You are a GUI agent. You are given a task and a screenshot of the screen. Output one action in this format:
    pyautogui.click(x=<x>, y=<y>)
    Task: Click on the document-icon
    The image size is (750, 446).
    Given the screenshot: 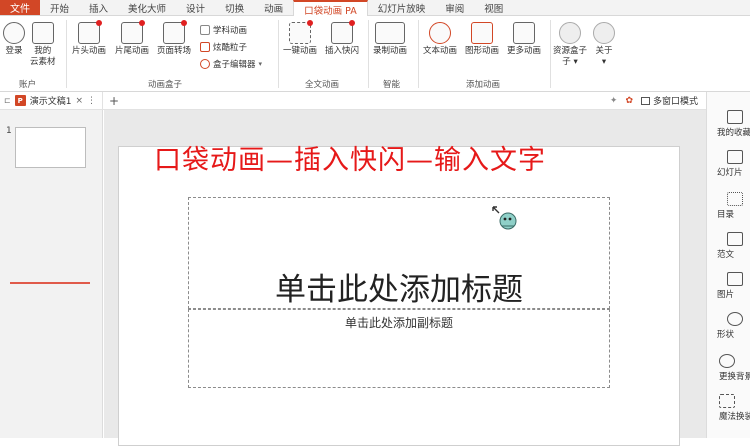 What is the action you would take?
    pyautogui.click(x=735, y=239)
    